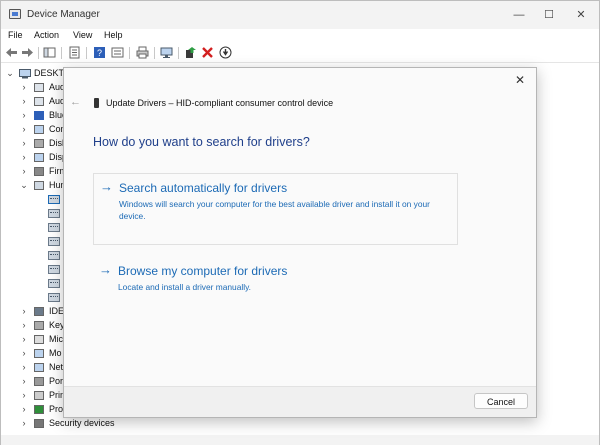 This screenshot has height=445, width=600. Describe the element at coordinates (300, 53) in the screenshot. I see `toolbar: ?` at that location.